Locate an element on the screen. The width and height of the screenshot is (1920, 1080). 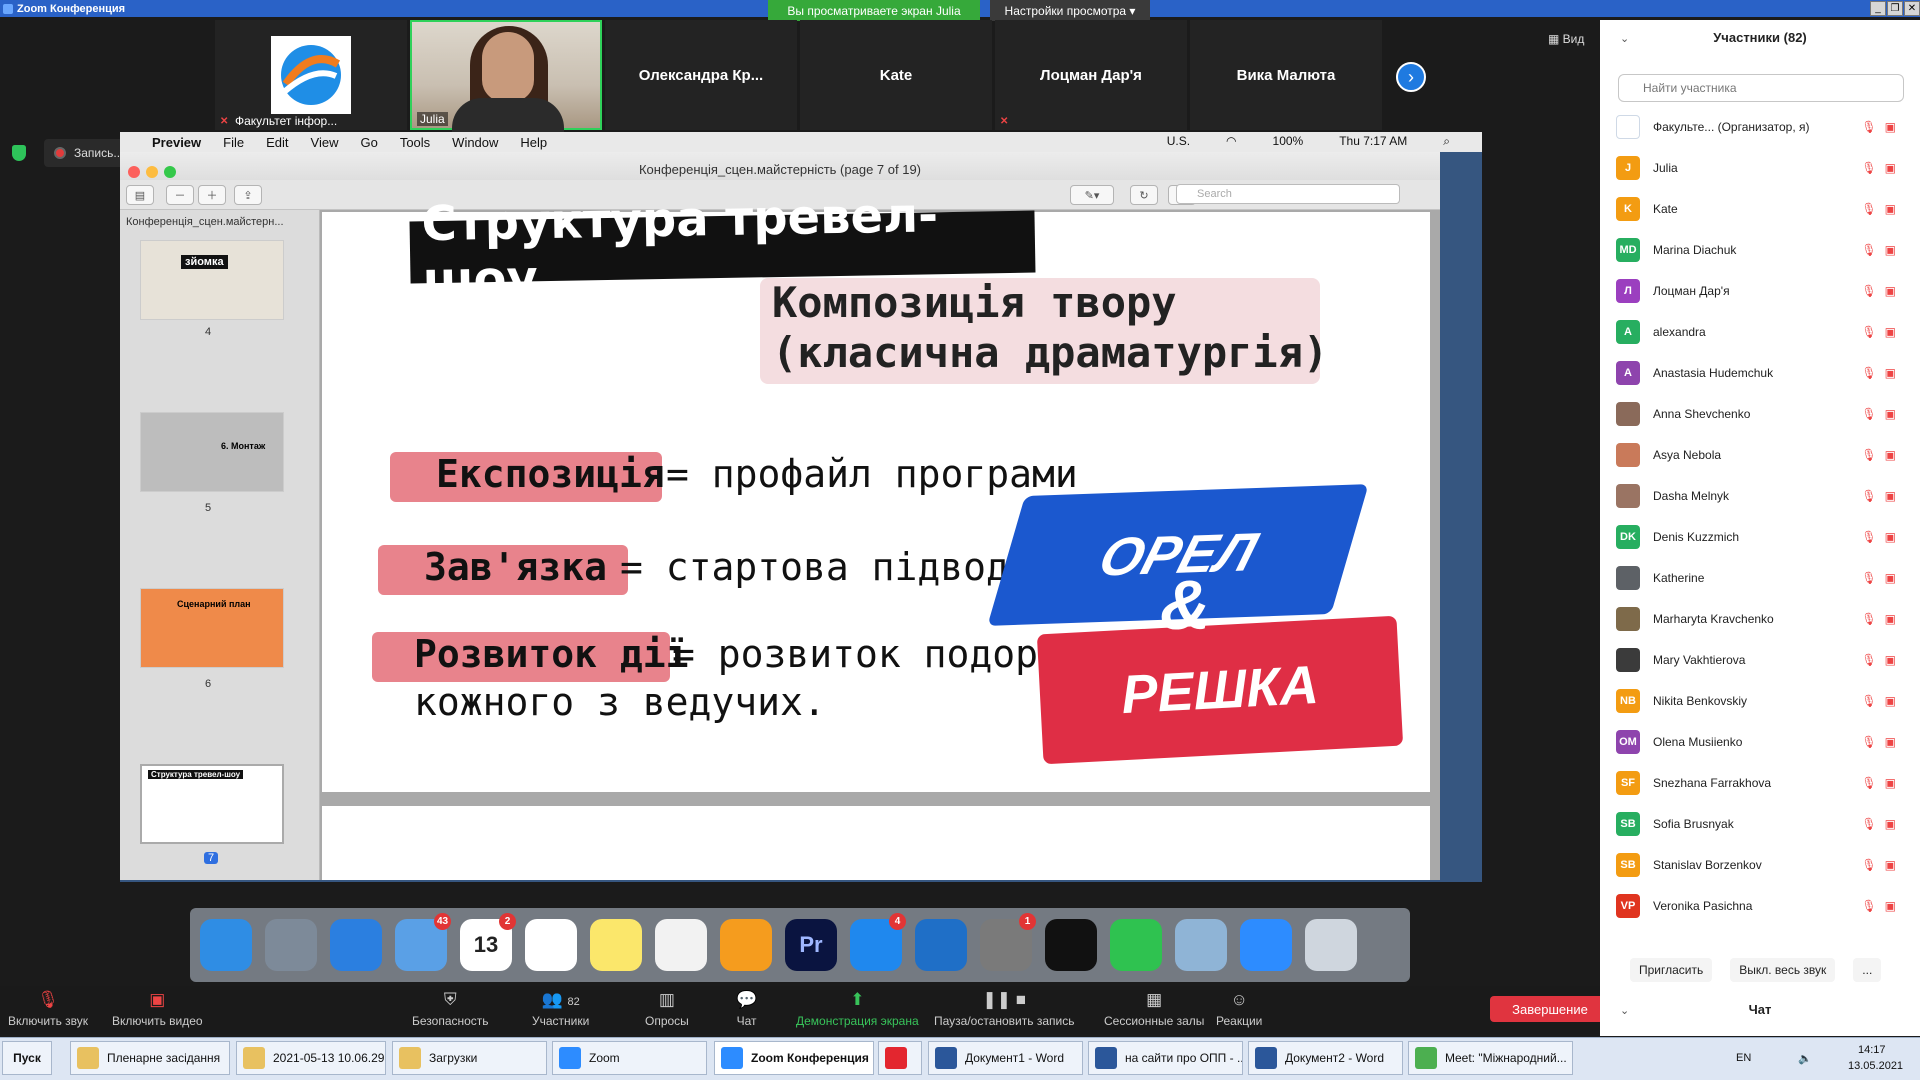
page-thumbnail: Сценарний план is located at coordinates (212, 628).